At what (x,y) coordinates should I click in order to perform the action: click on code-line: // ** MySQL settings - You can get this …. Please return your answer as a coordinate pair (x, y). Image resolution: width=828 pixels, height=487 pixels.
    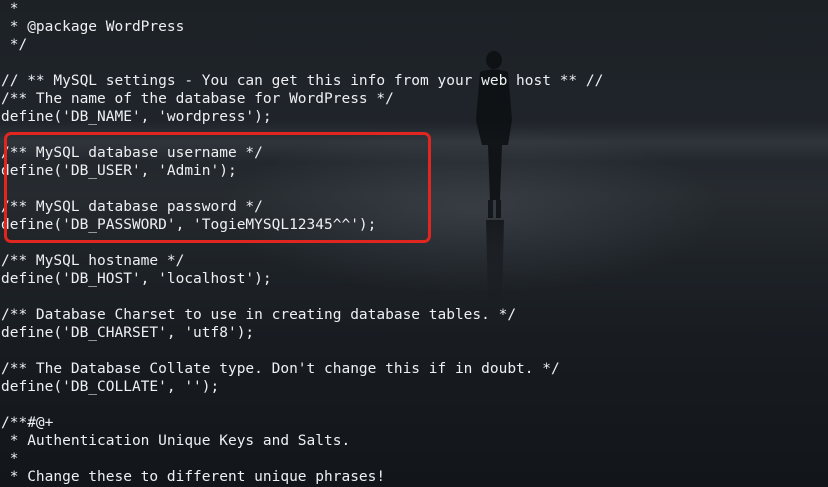
    Looking at the image, I should click on (302, 81).